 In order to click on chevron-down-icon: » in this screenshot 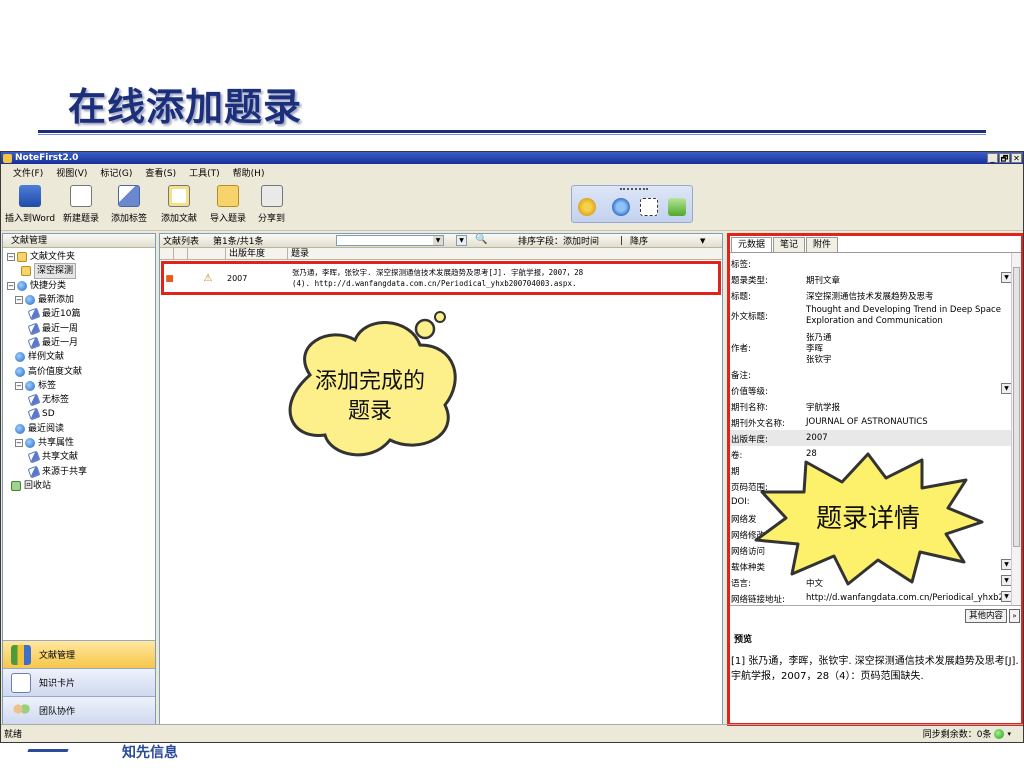, I will do `click(1014, 616)`.